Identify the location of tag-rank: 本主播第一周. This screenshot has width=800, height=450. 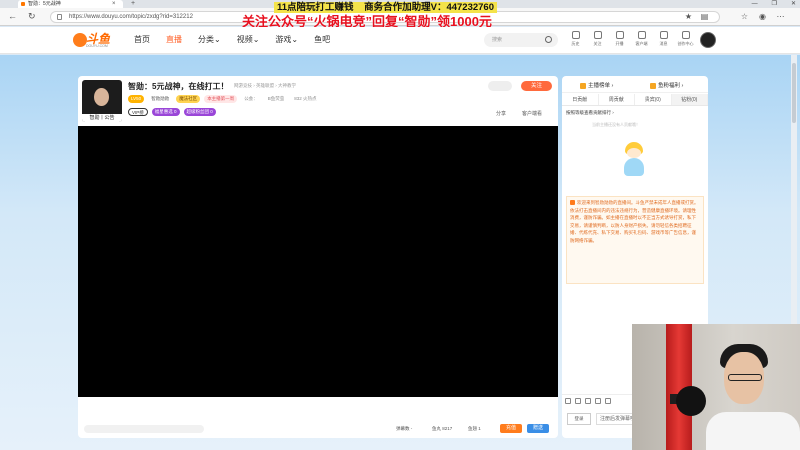
(221, 99).